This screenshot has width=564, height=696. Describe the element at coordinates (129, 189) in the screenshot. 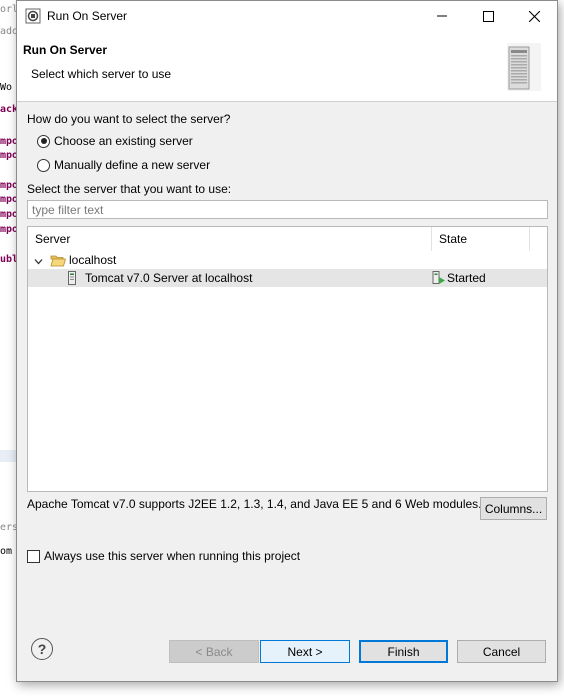

I see `select-server-label: Select the server that you want to use:` at that location.